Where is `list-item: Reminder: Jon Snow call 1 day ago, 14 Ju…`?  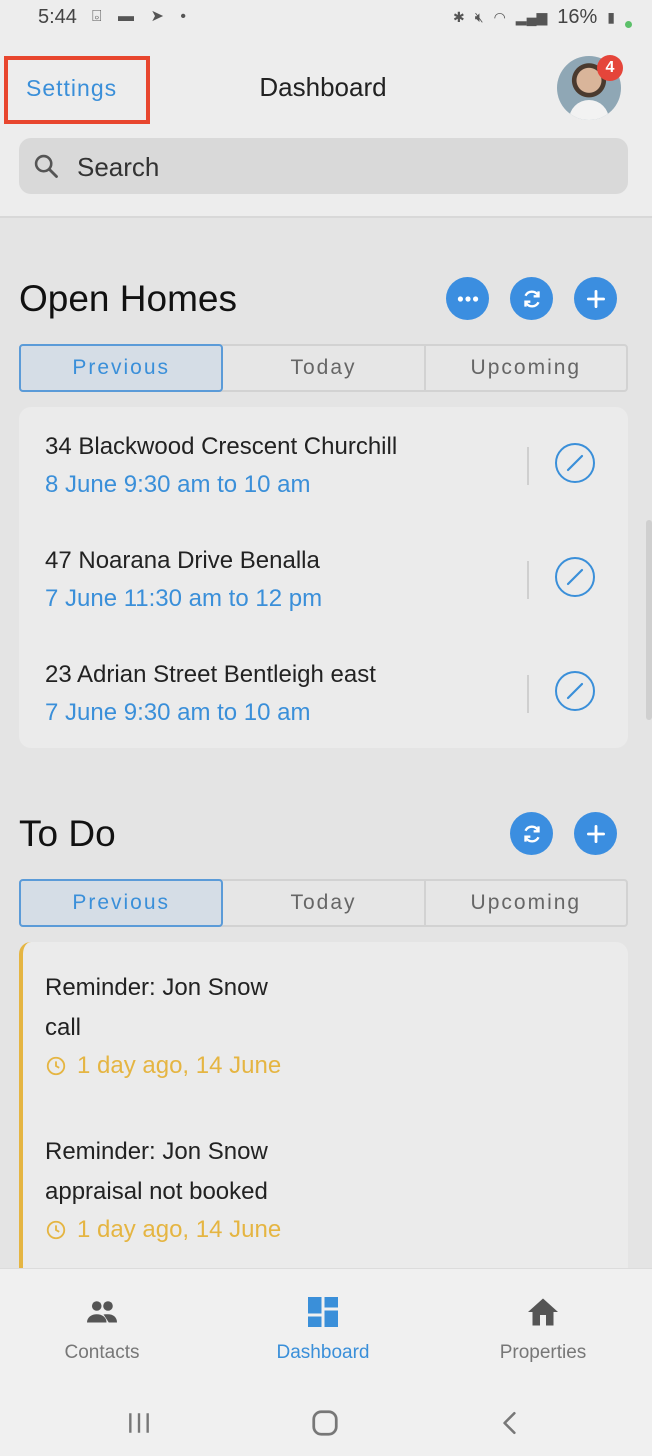 list-item: Reminder: Jon Snow call 1 day ago, 14 Ju… is located at coordinates (163, 1027).